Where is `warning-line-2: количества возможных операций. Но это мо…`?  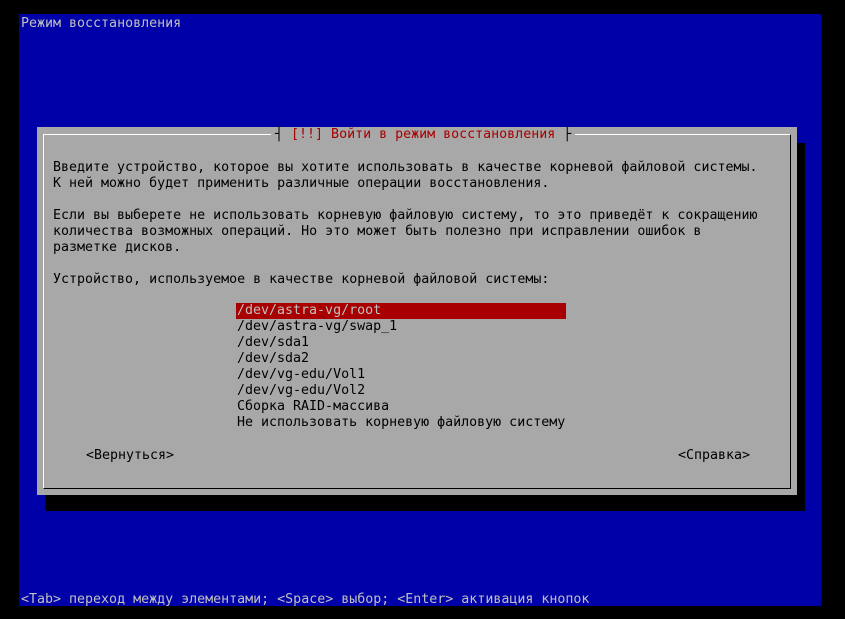 warning-line-2: количества возможных операций. Но это мо… is located at coordinates (377, 231).